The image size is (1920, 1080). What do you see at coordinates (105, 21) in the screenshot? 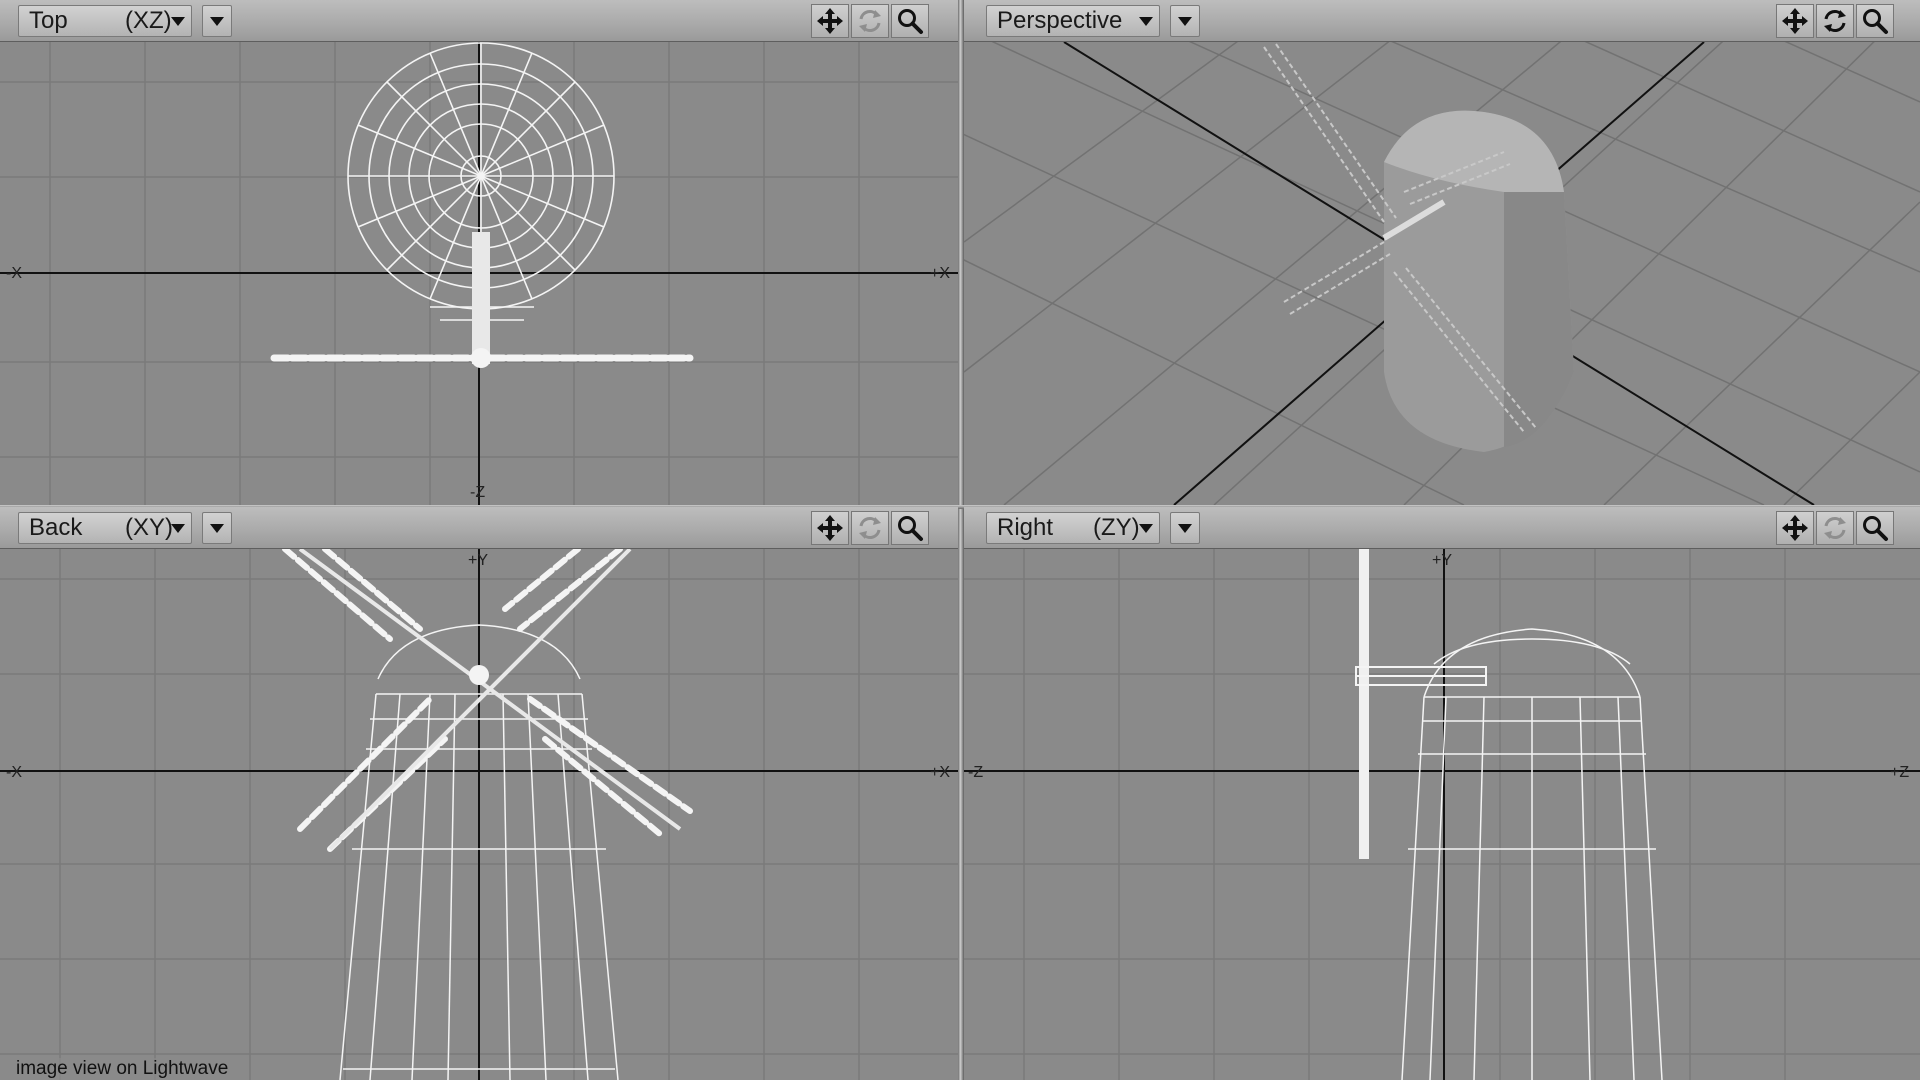
I see `view-type-select: Top (XZ)` at bounding box center [105, 21].